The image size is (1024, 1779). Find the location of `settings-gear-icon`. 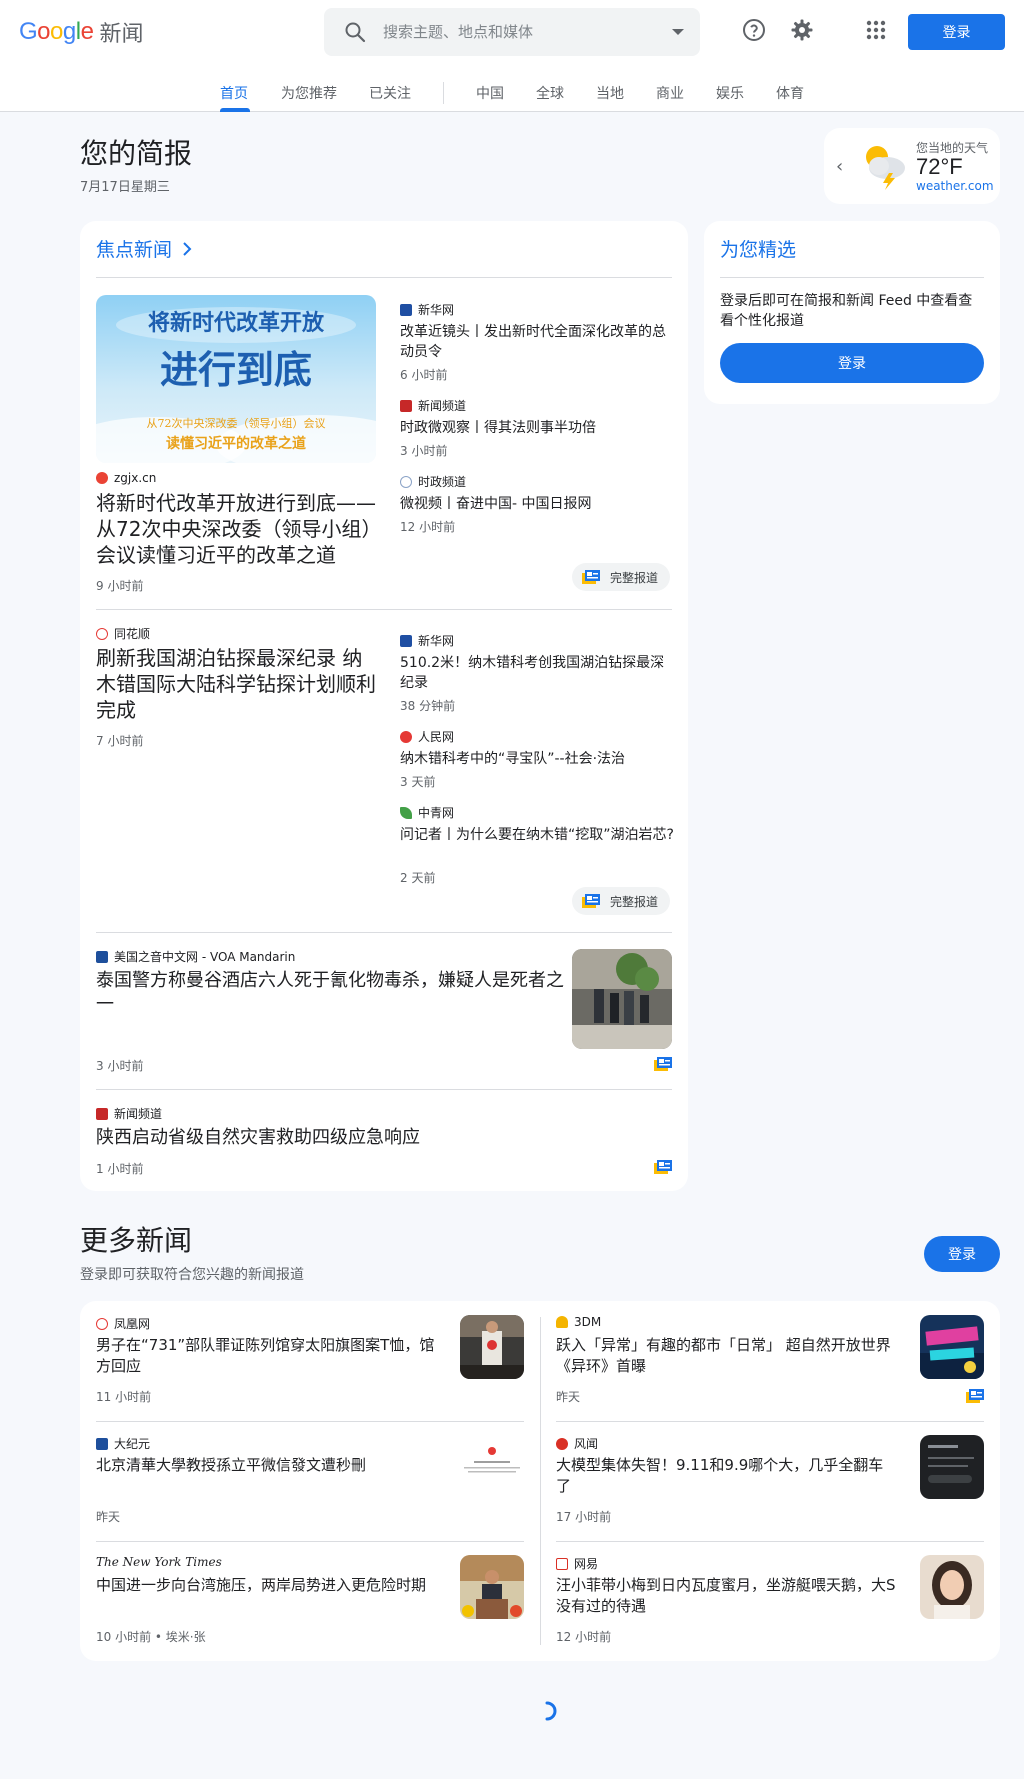

settings-gear-icon is located at coordinates (802, 30).